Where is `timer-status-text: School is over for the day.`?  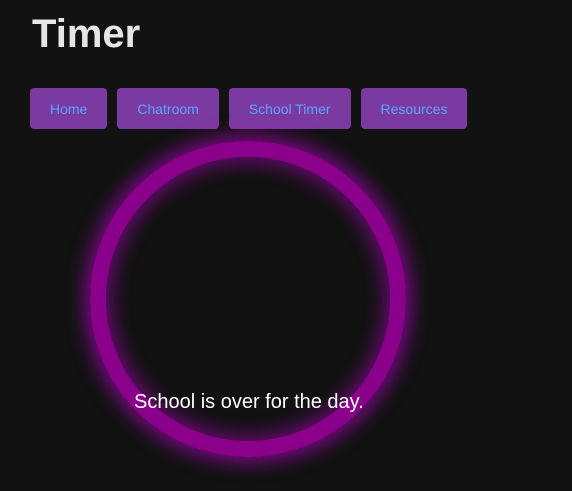 timer-status-text: School is over for the day. is located at coordinates (249, 402).